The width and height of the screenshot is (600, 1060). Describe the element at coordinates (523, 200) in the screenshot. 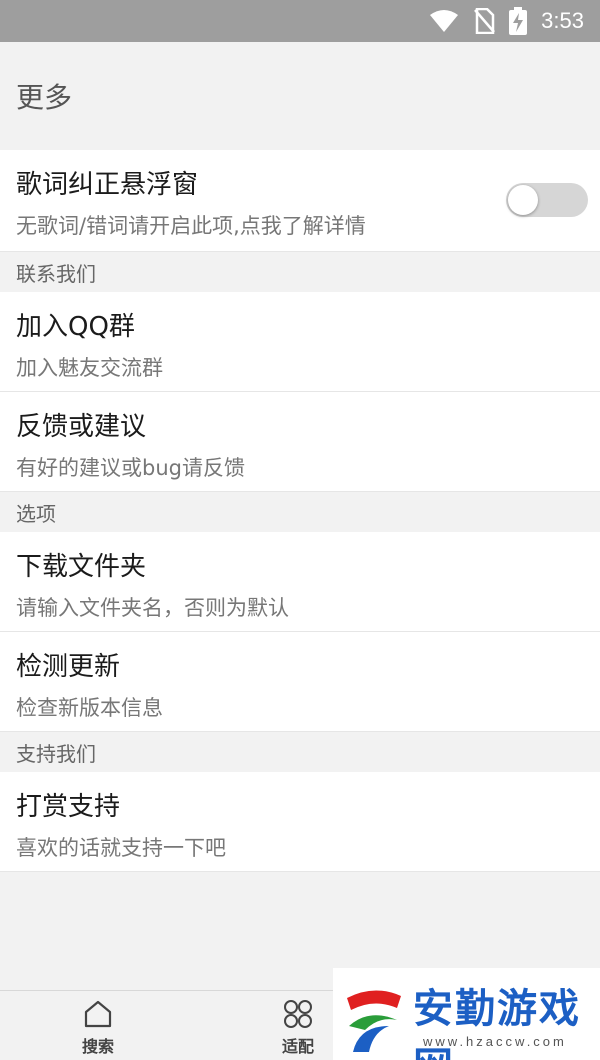

I see `toggle-knob` at that location.